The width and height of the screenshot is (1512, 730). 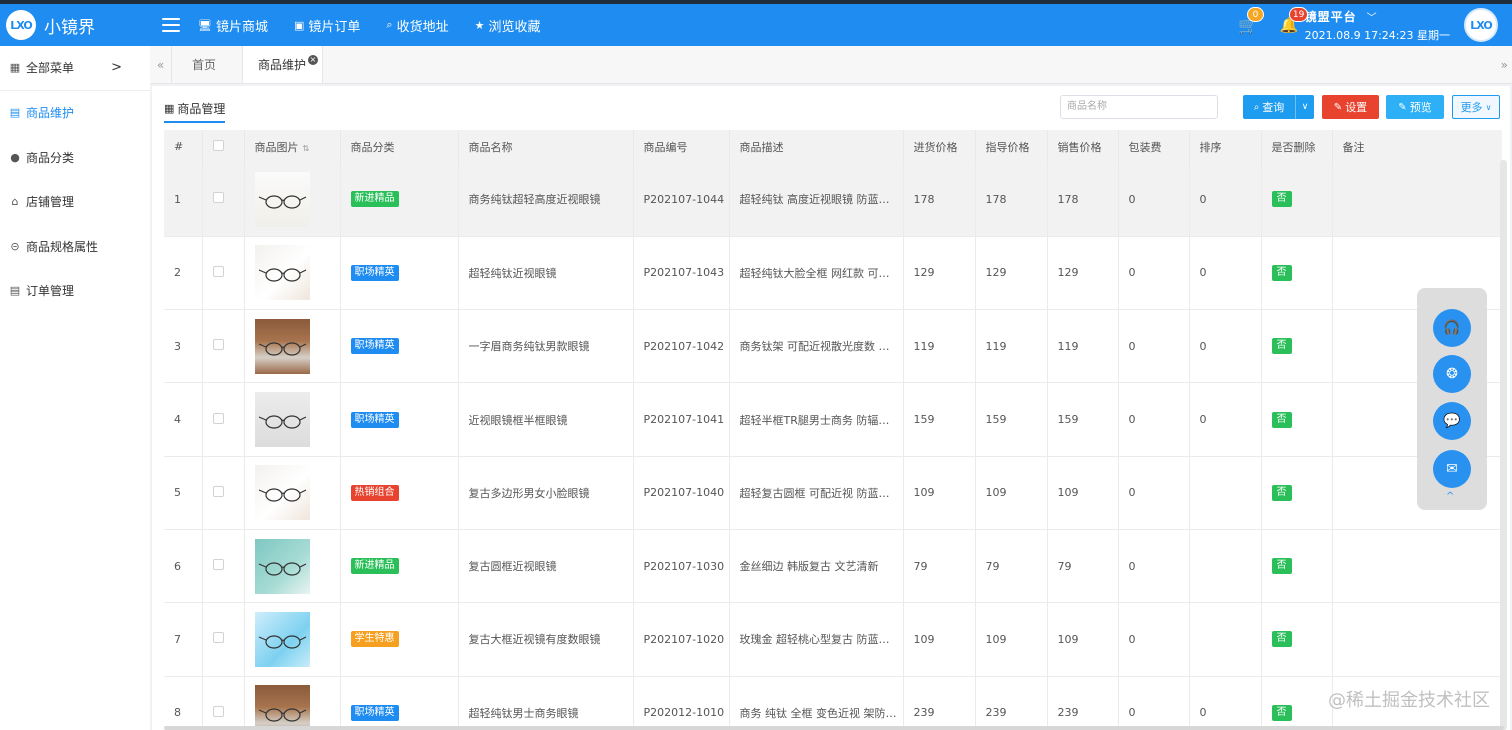 I want to click on cart-icon: 🛒 0, so click(x=1251, y=20).